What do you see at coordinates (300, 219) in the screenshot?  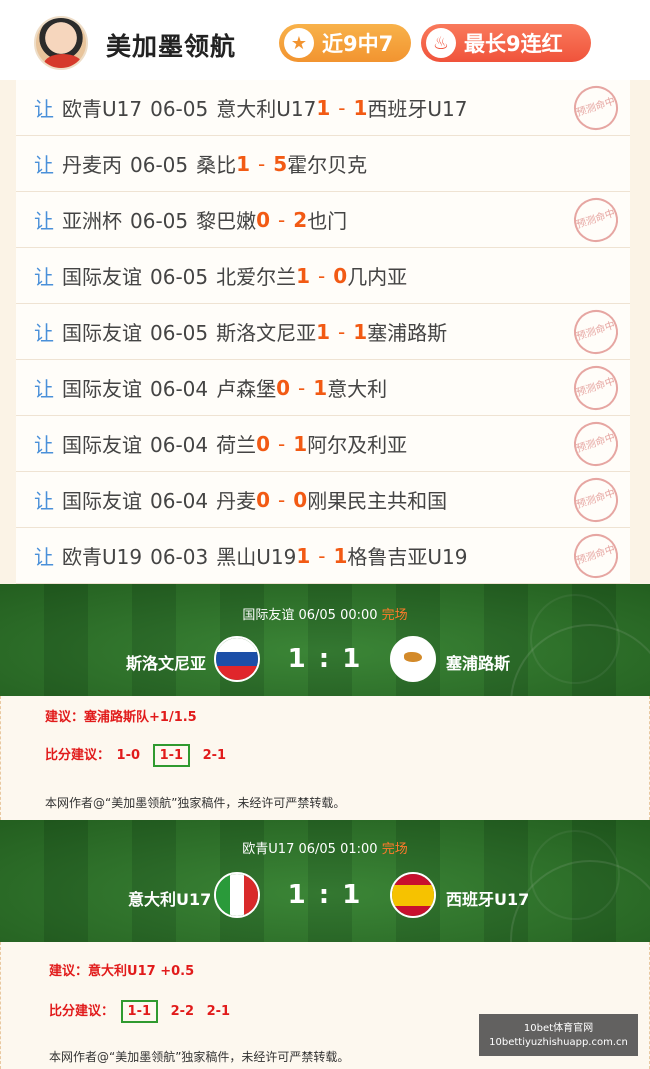 I see `away-score: 2` at bounding box center [300, 219].